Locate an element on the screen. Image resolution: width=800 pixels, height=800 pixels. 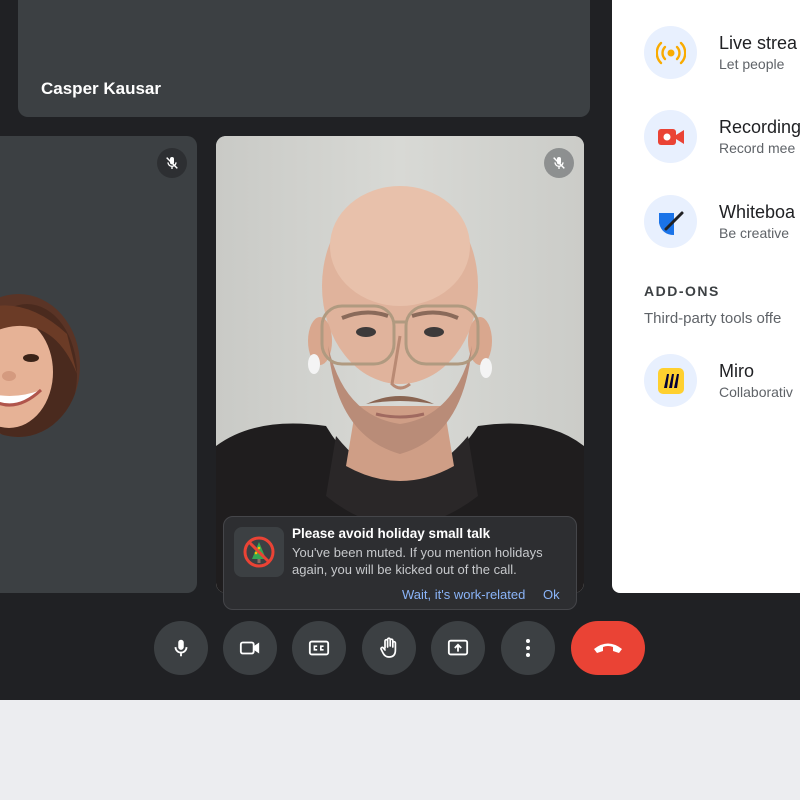
avatar is located at coordinates (40, 365).